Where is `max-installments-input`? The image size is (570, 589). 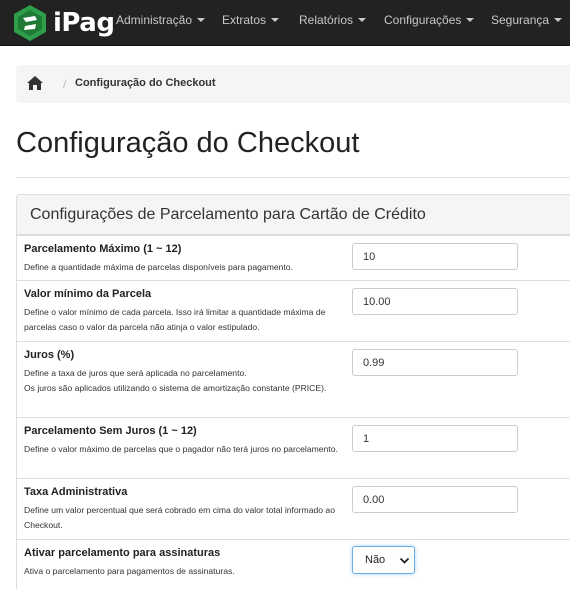 max-installments-input is located at coordinates (435, 256).